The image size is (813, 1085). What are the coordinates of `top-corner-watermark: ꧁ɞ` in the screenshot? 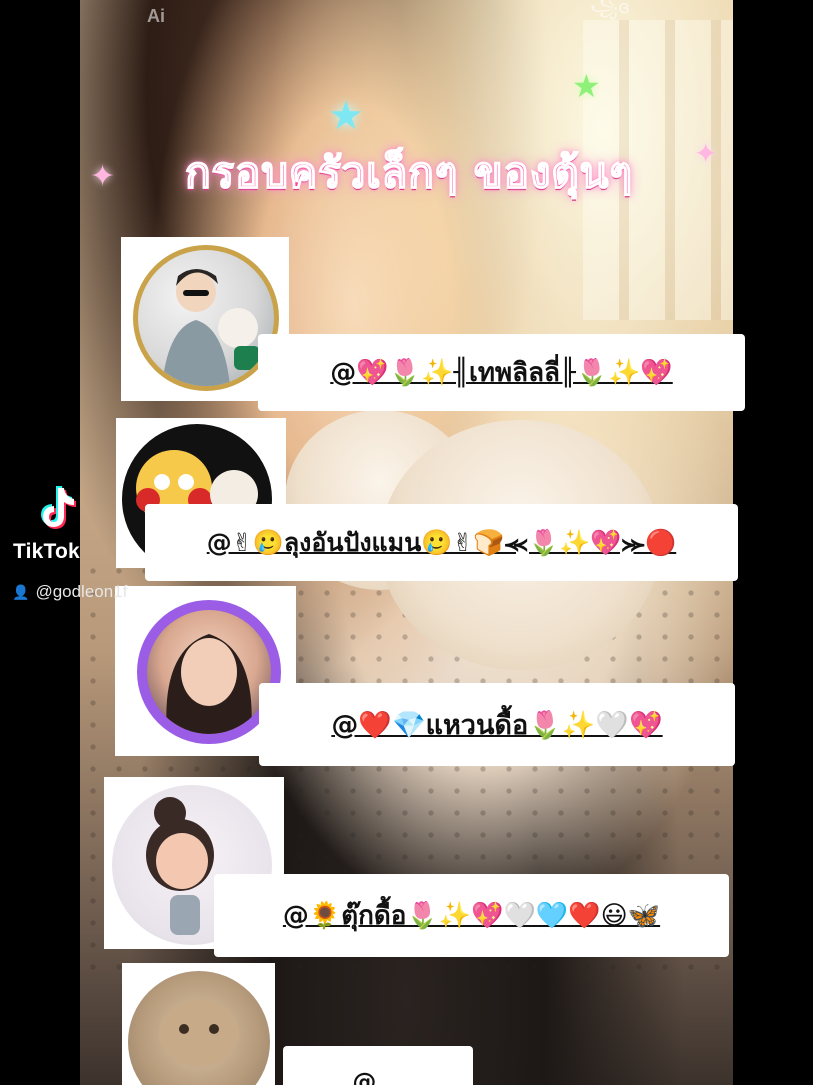 It's located at (610, 9).